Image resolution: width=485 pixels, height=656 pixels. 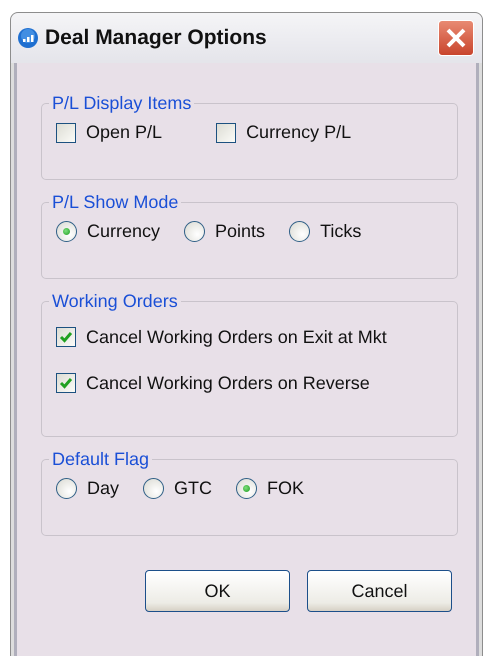 I want to click on window-title: Deal Manager Options, so click(x=156, y=38).